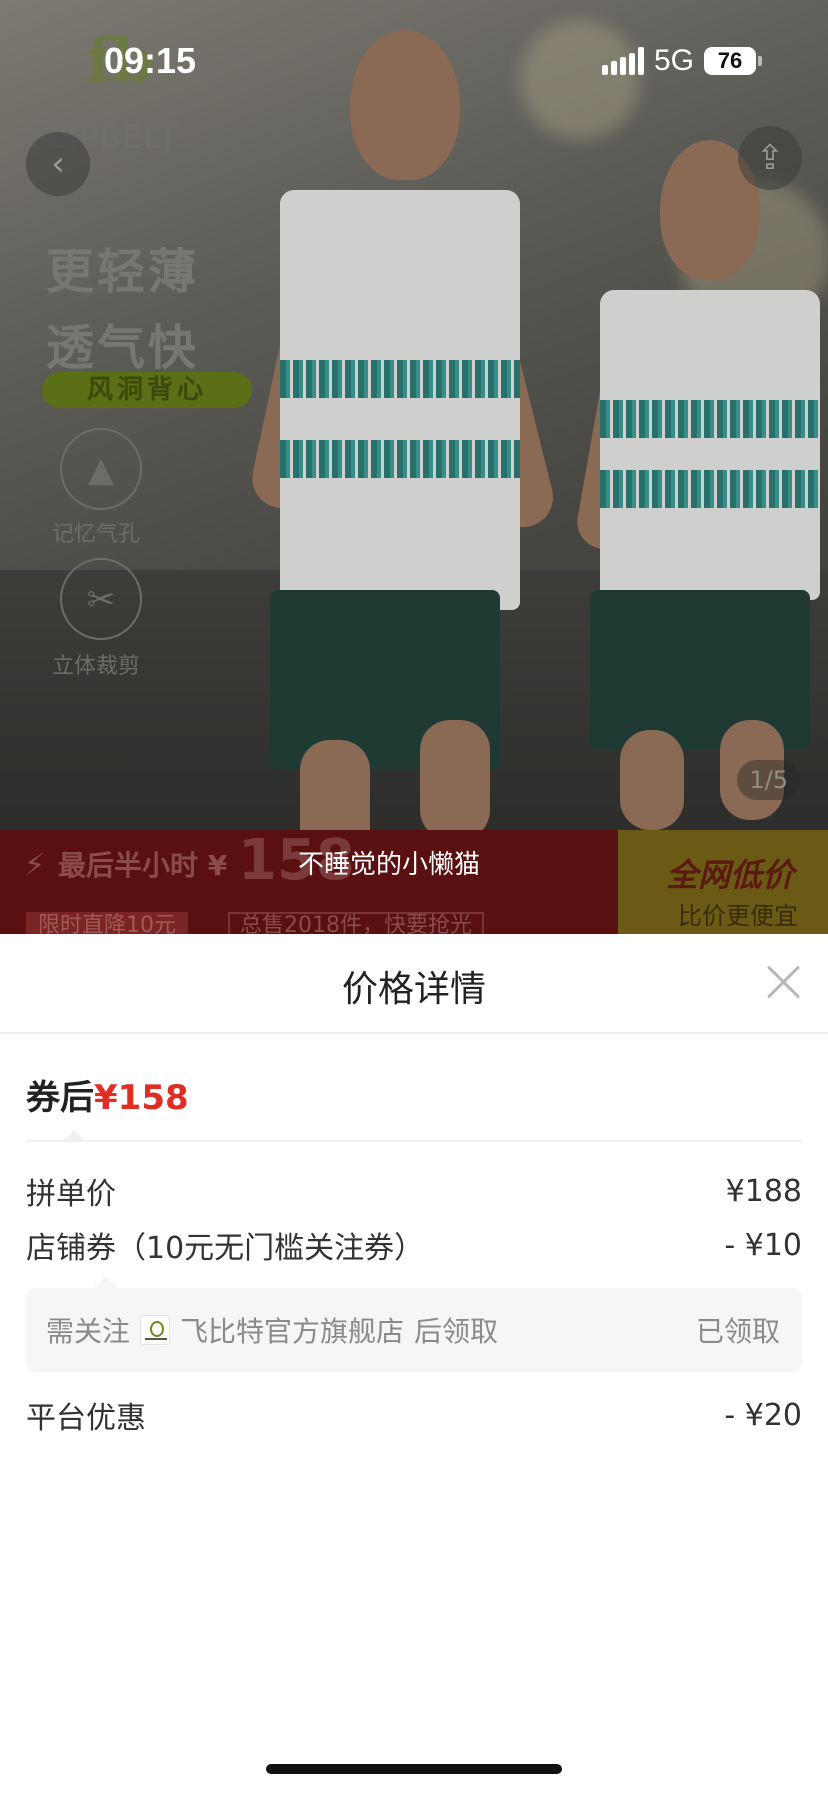 The height and width of the screenshot is (1796, 828). I want to click on coupon-shop-name: 飞比特官方旗舰店, so click(292, 1331).